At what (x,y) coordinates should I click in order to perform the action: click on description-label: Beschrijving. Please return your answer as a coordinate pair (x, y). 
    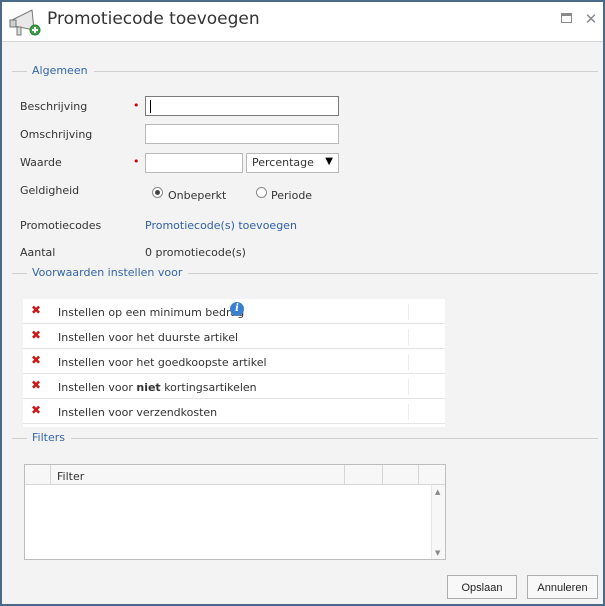
    Looking at the image, I should click on (54, 106).